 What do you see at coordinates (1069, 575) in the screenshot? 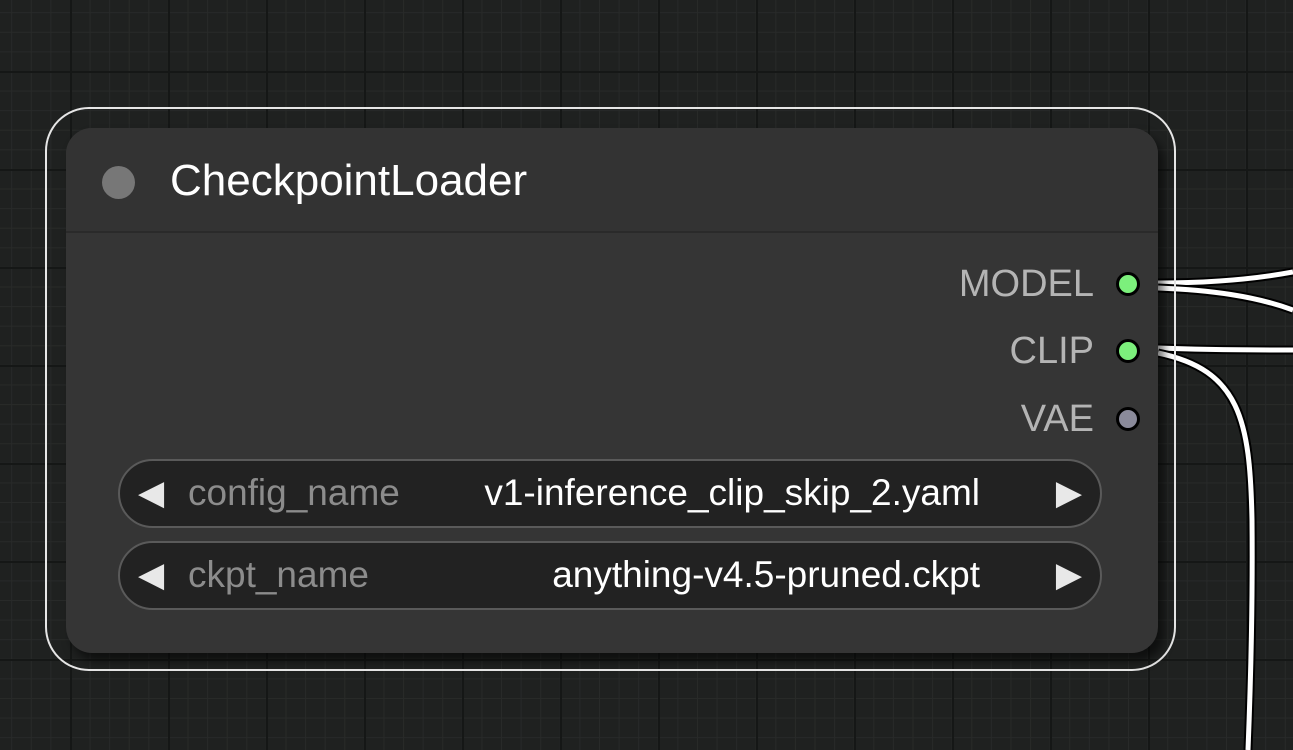
I see `ckpt-name-next-arrow-icon: ▶` at bounding box center [1069, 575].